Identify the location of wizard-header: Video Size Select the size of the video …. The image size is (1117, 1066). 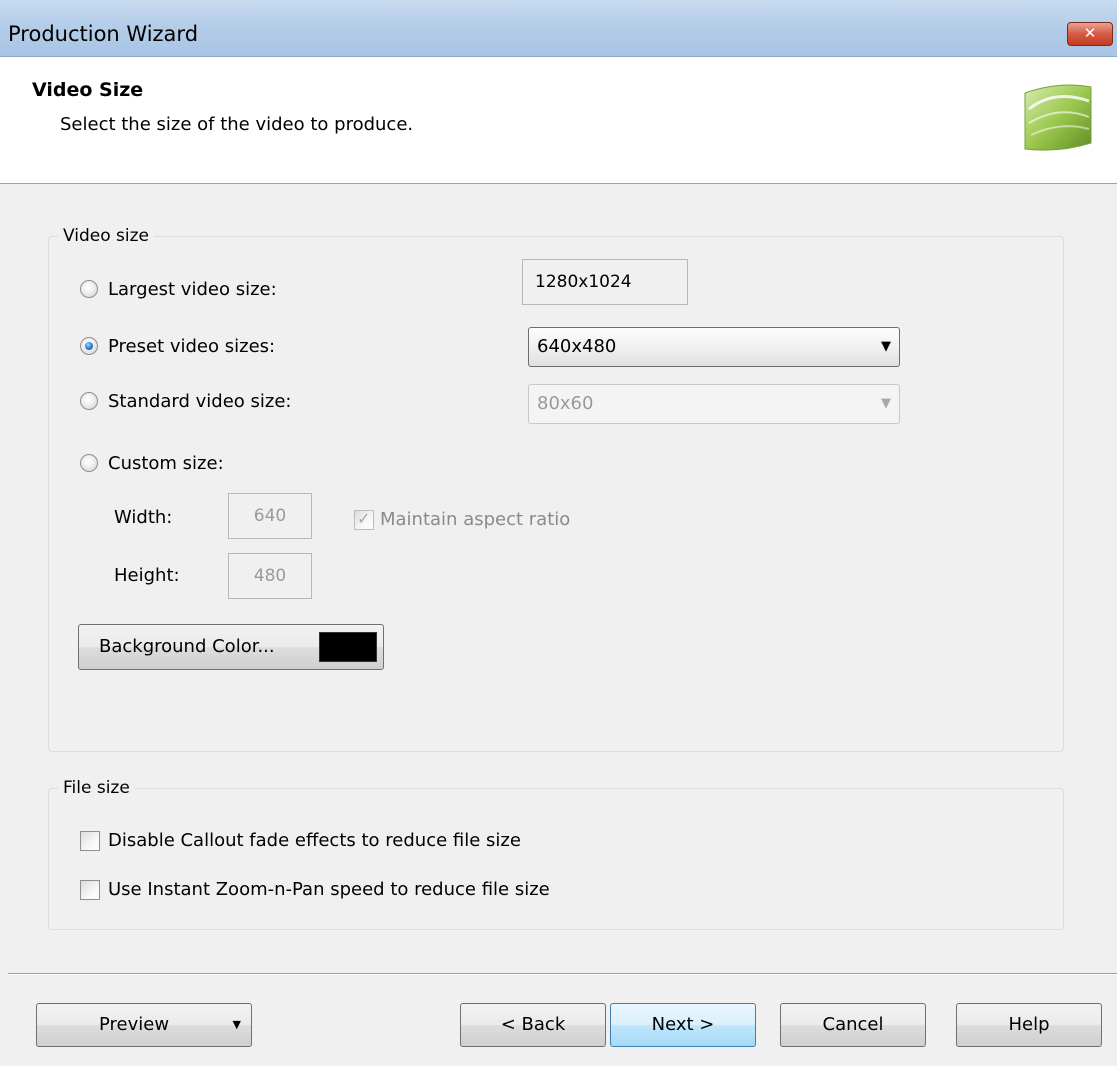
(558, 120).